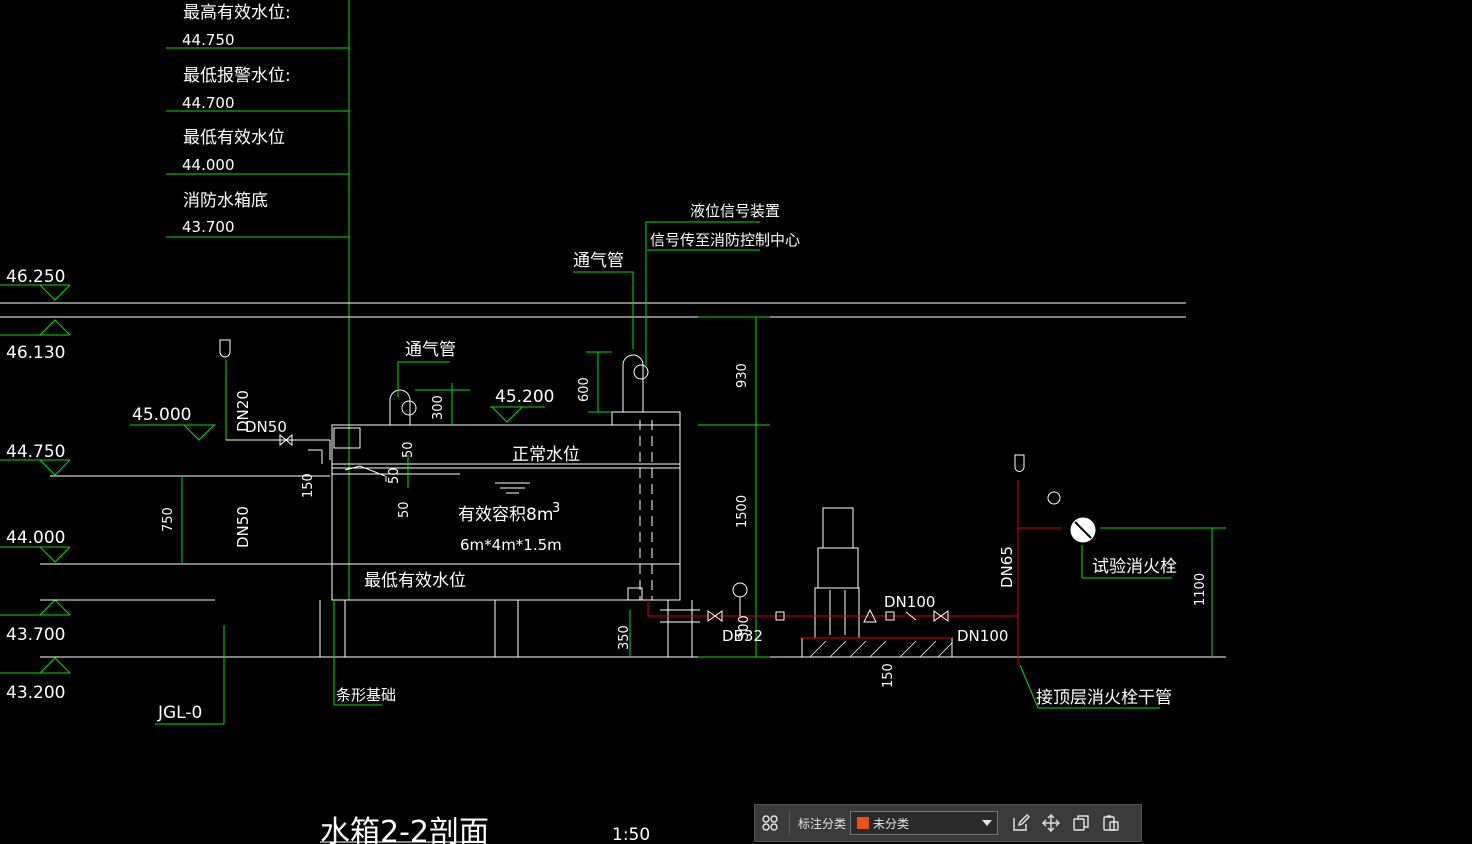  Describe the element at coordinates (234, 138) in the screenshot. I see `legend-label-min: 最低有效水位` at that location.